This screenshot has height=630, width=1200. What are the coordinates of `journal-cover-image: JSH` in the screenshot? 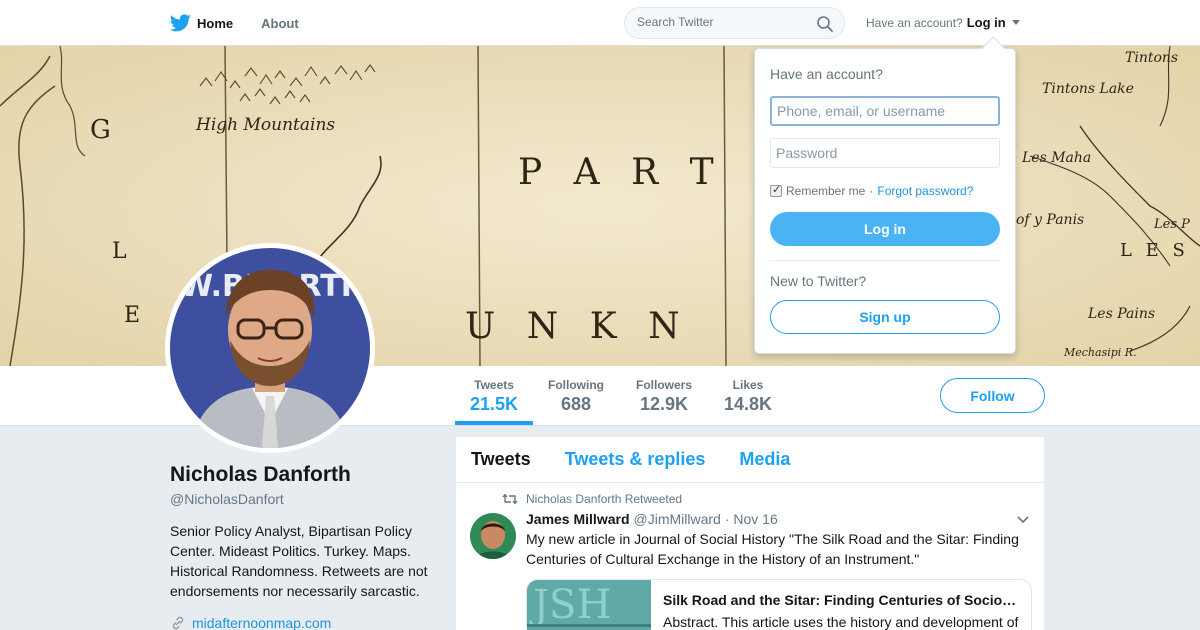 It's located at (589, 605).